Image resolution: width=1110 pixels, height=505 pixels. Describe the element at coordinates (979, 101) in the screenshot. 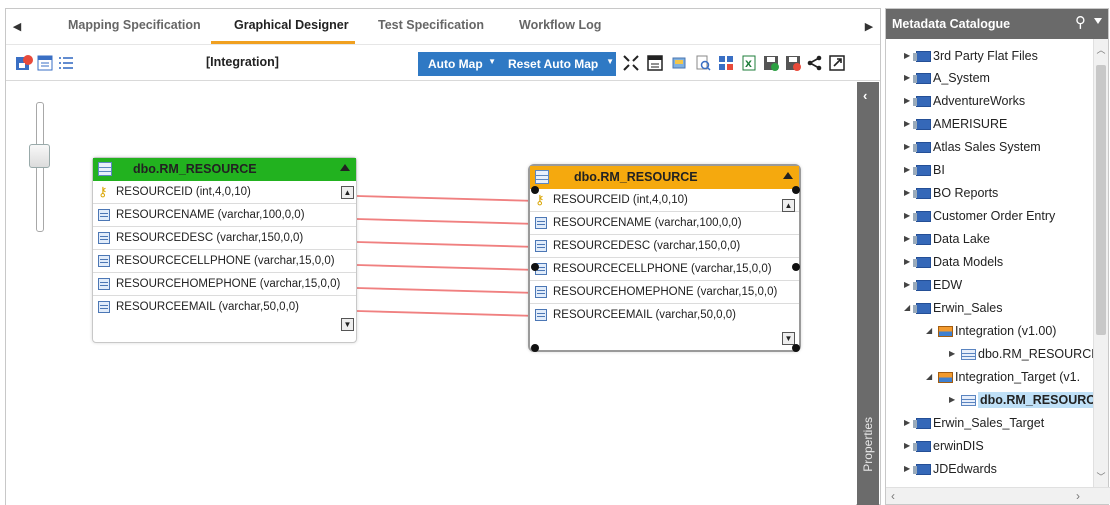

I see `tree-node-label: AdventureWorks` at that location.